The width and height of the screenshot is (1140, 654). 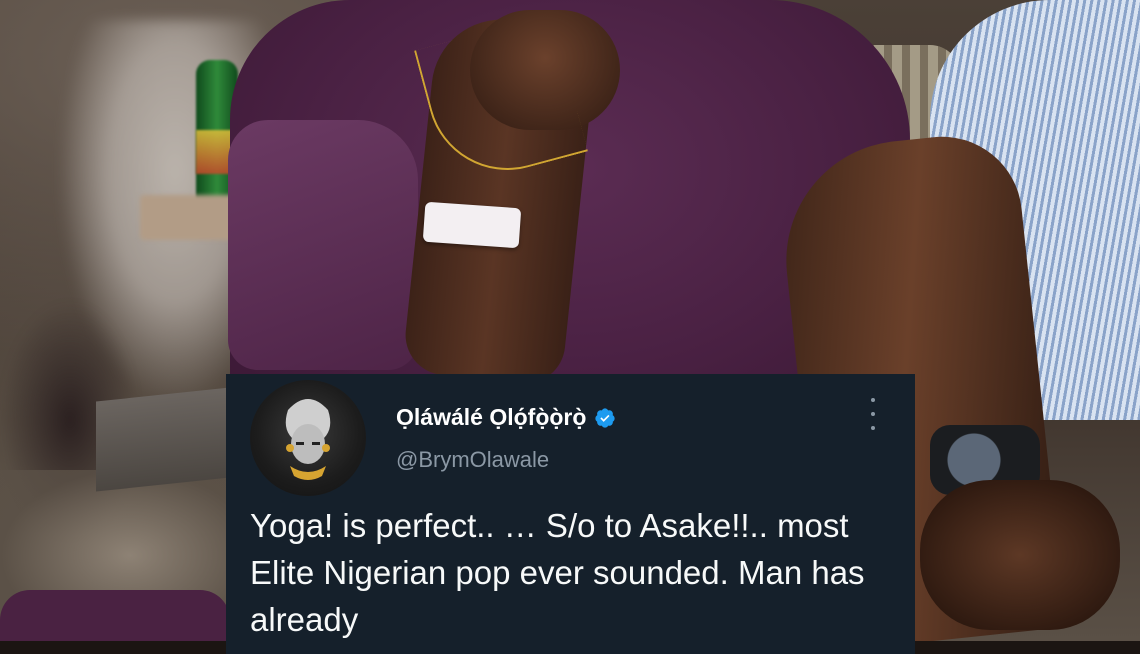 I want to click on verified-badge-icon, so click(x=605, y=417).